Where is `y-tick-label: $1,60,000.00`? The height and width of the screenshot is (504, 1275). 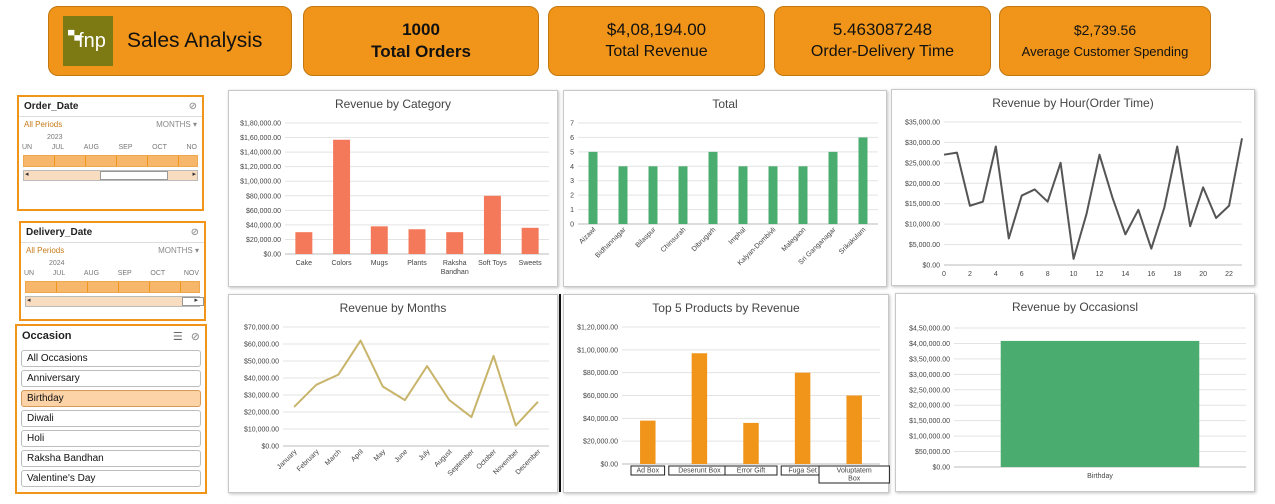 y-tick-label: $1,60,000.00 is located at coordinates (260, 138).